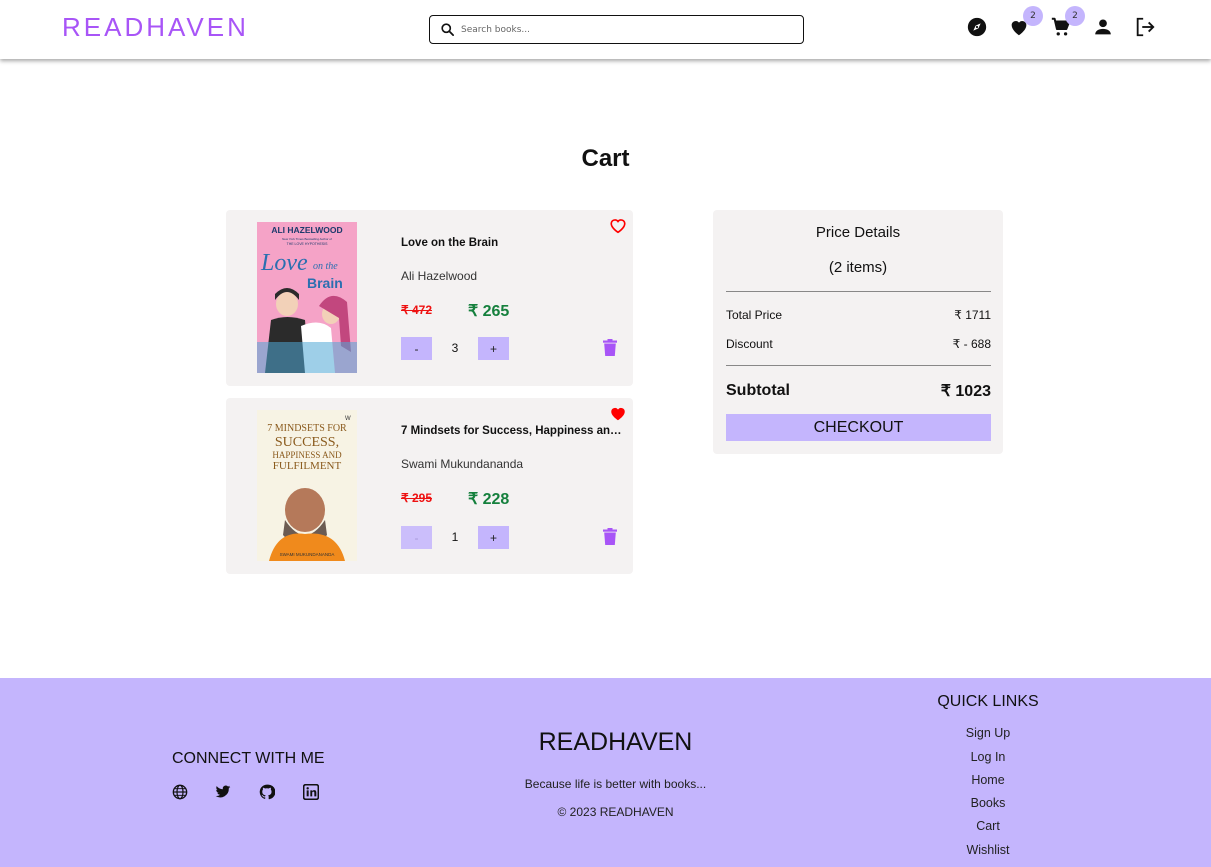  Describe the element at coordinates (325, 283) in the screenshot. I see `svg-text: Brain` at that location.